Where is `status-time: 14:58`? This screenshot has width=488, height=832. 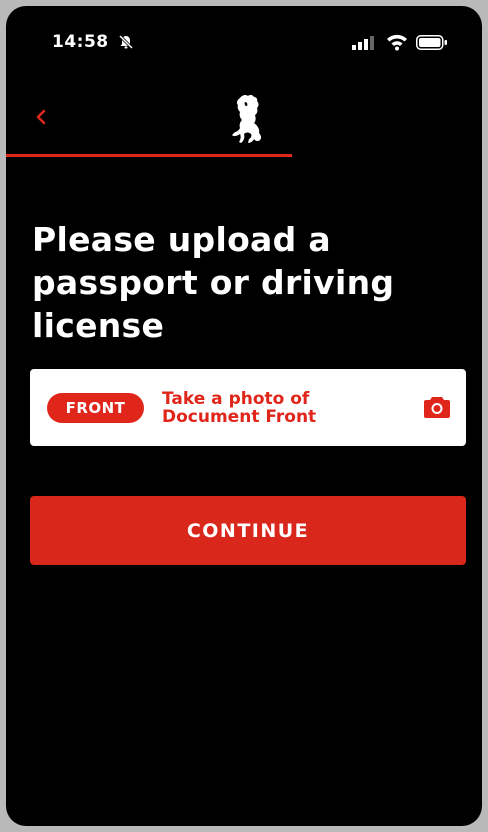
status-time: 14:58 is located at coordinates (80, 42).